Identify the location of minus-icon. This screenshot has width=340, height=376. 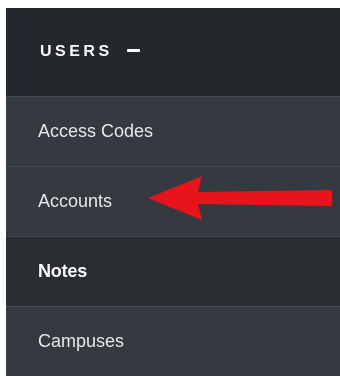
(133, 50).